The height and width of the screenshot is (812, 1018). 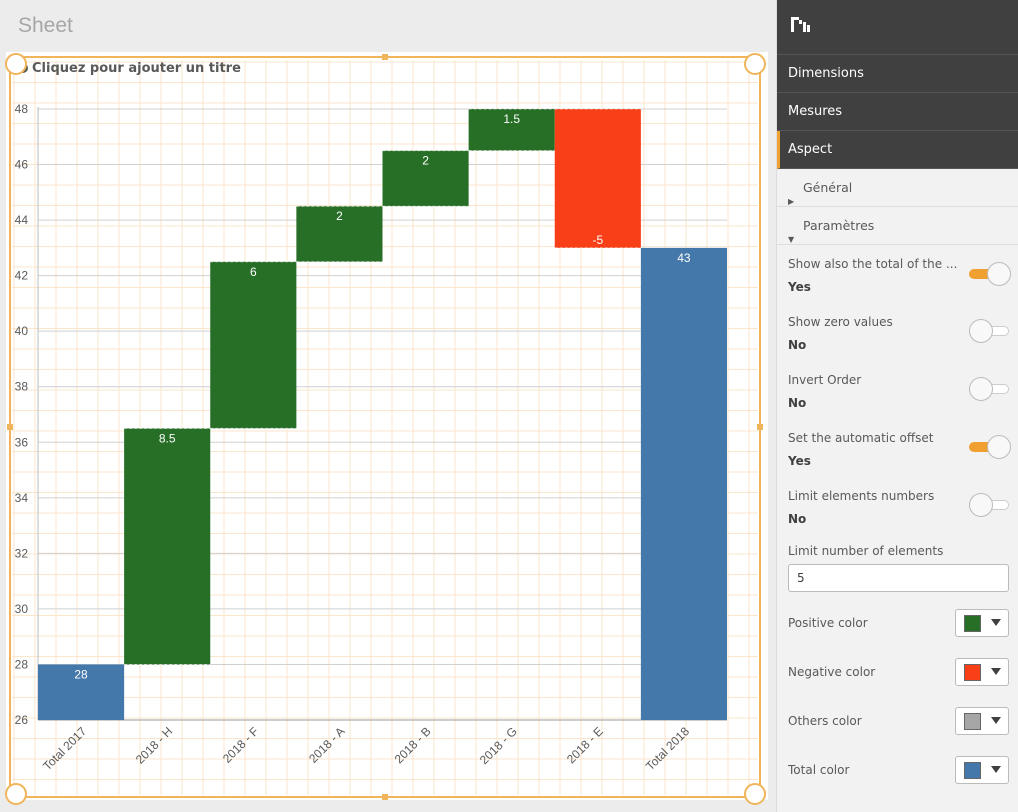 I want to click on y-tick-label: 44, so click(x=22, y=220).